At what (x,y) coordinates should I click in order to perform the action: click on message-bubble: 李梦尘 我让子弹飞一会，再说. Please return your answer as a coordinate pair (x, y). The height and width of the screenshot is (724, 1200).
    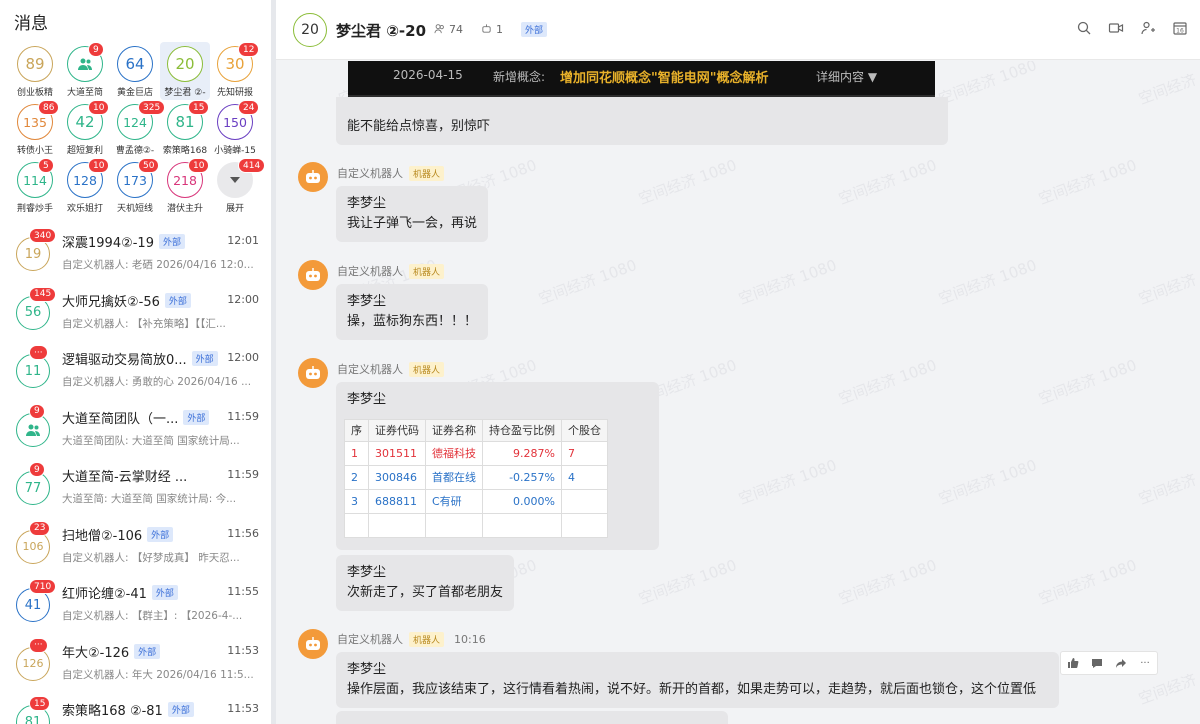
    Looking at the image, I should click on (412, 214).